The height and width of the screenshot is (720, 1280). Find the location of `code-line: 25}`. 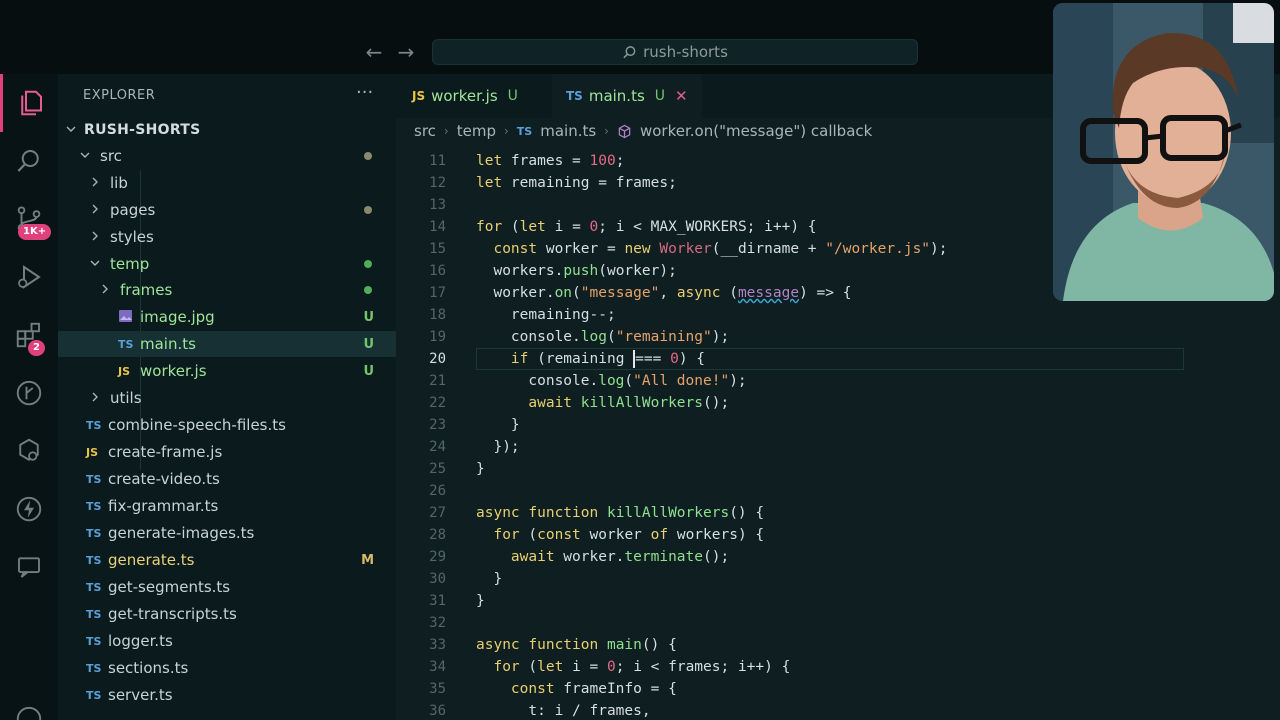

code-line: 25} is located at coordinates (838, 469).